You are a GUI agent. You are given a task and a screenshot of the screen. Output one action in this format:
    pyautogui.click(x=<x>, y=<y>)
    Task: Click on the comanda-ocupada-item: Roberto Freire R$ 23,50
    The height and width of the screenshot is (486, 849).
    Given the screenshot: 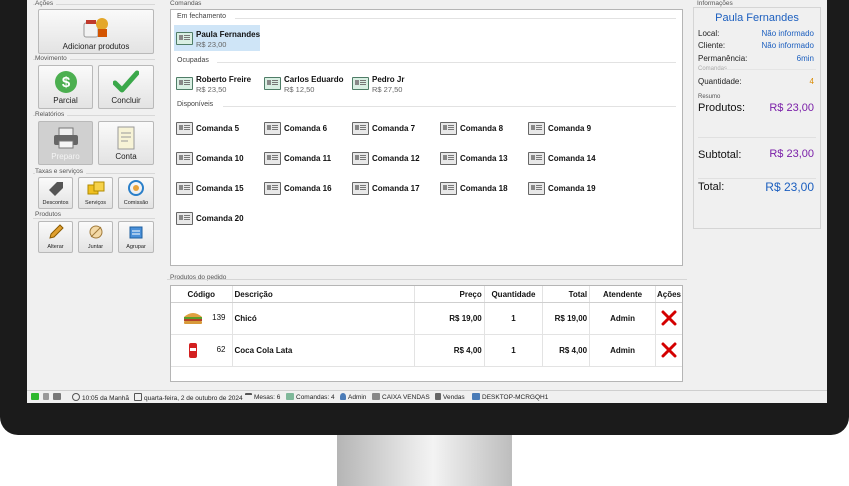 What is the action you would take?
    pyautogui.click(x=216, y=83)
    